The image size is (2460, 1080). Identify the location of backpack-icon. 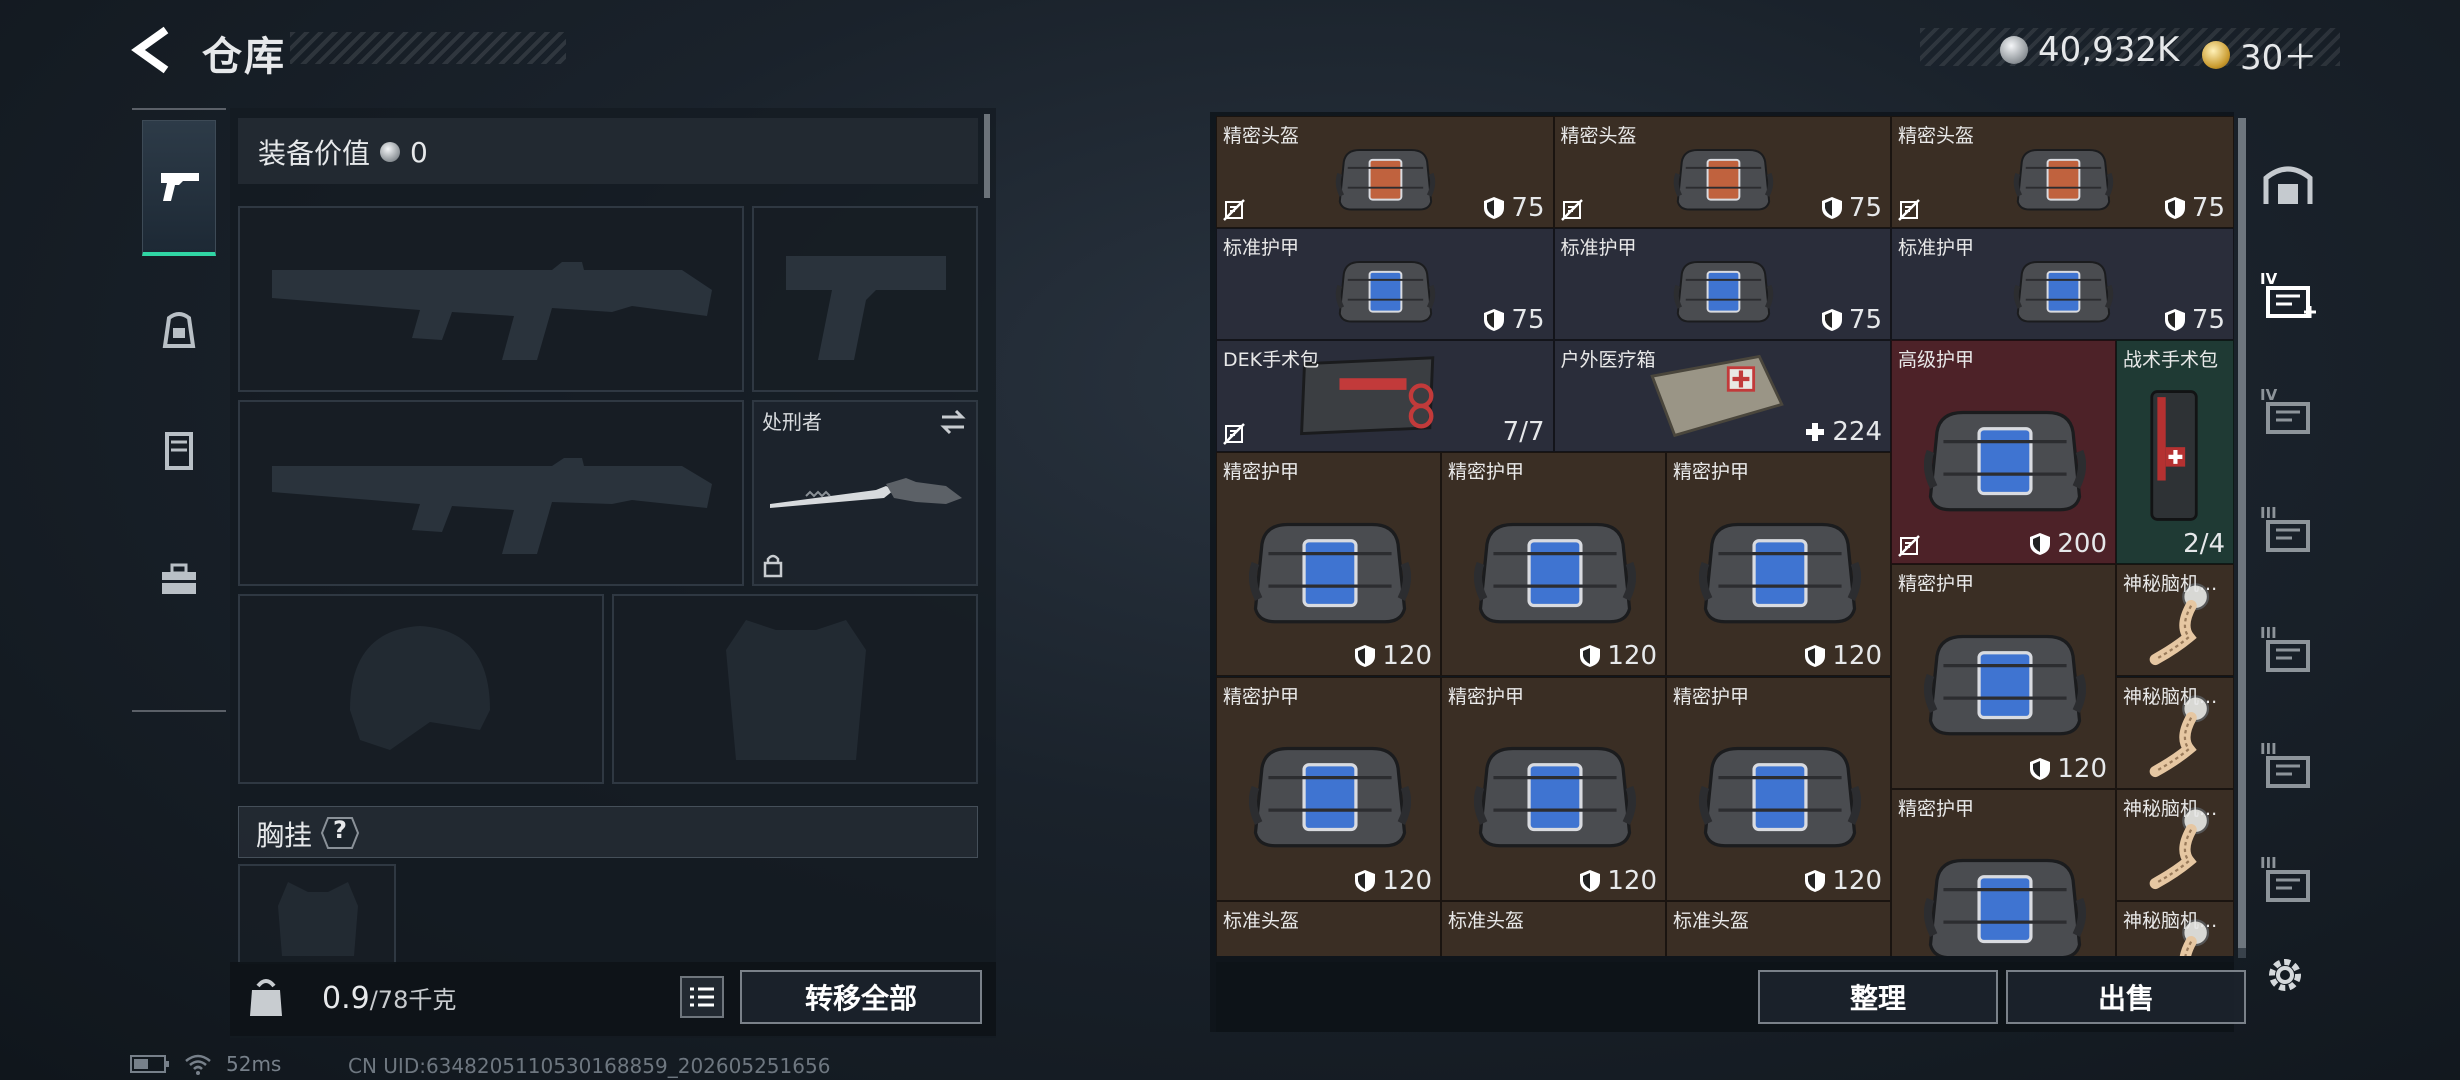
(179, 330).